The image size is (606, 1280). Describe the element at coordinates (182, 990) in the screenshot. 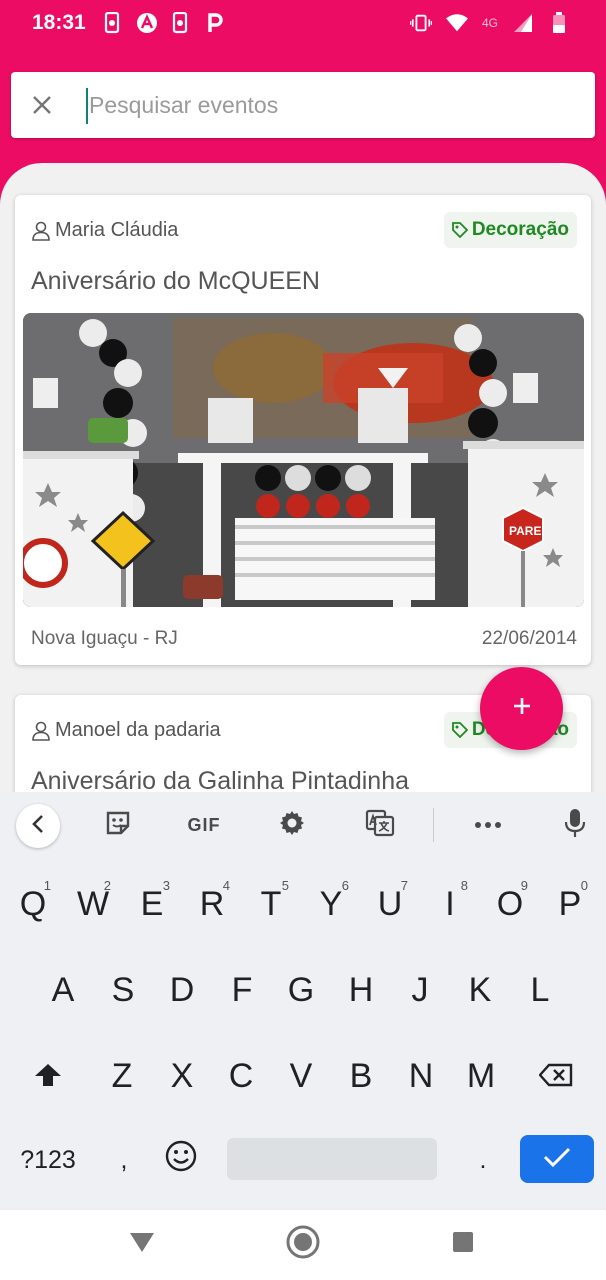

I see `key-d: D` at that location.